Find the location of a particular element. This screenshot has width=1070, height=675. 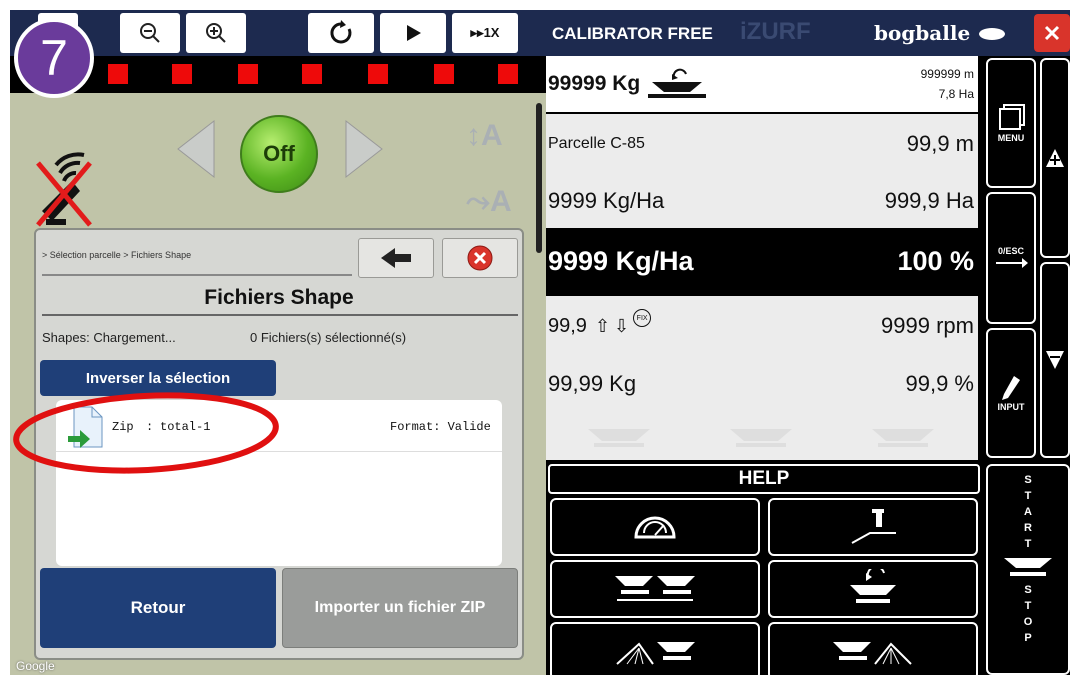

increase-button is located at coordinates (1055, 158).